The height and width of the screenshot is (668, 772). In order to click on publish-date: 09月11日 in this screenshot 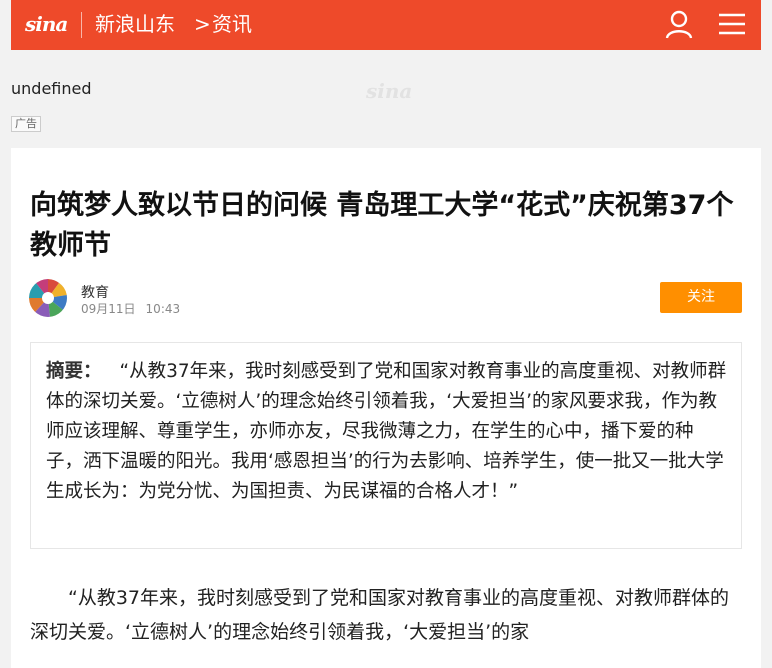, I will do `click(108, 309)`.